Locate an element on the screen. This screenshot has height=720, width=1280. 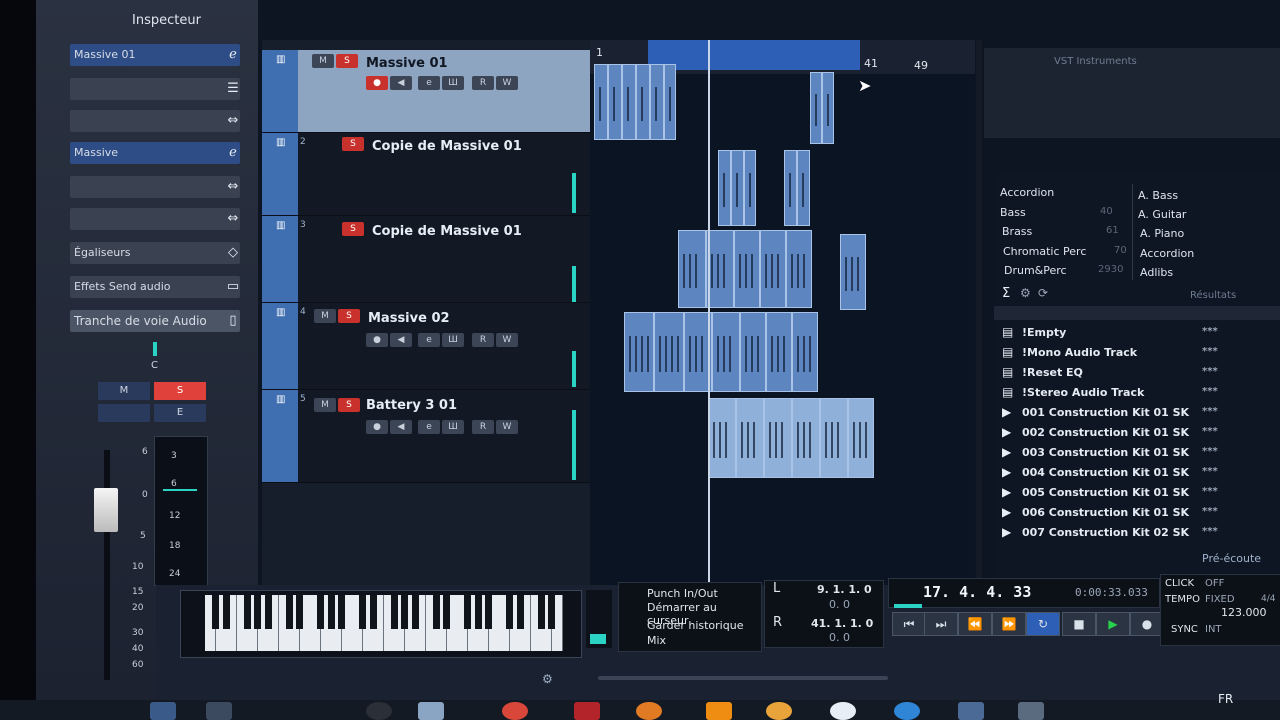
strip-icon: ▯ is located at coordinates (233, 321).